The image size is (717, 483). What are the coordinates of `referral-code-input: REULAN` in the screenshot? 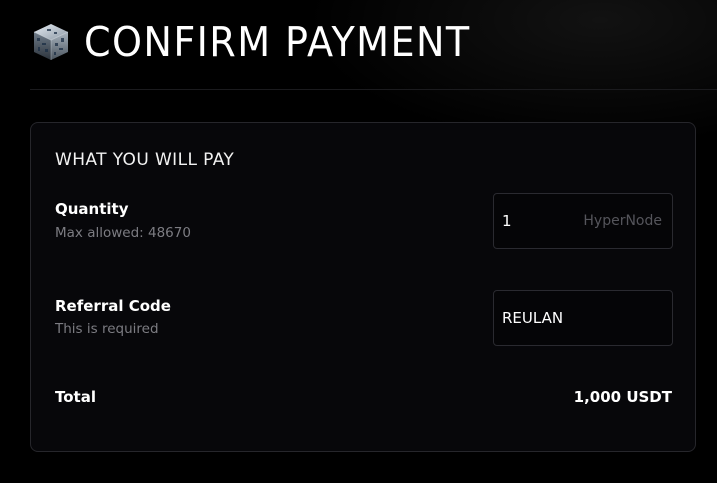 It's located at (583, 318).